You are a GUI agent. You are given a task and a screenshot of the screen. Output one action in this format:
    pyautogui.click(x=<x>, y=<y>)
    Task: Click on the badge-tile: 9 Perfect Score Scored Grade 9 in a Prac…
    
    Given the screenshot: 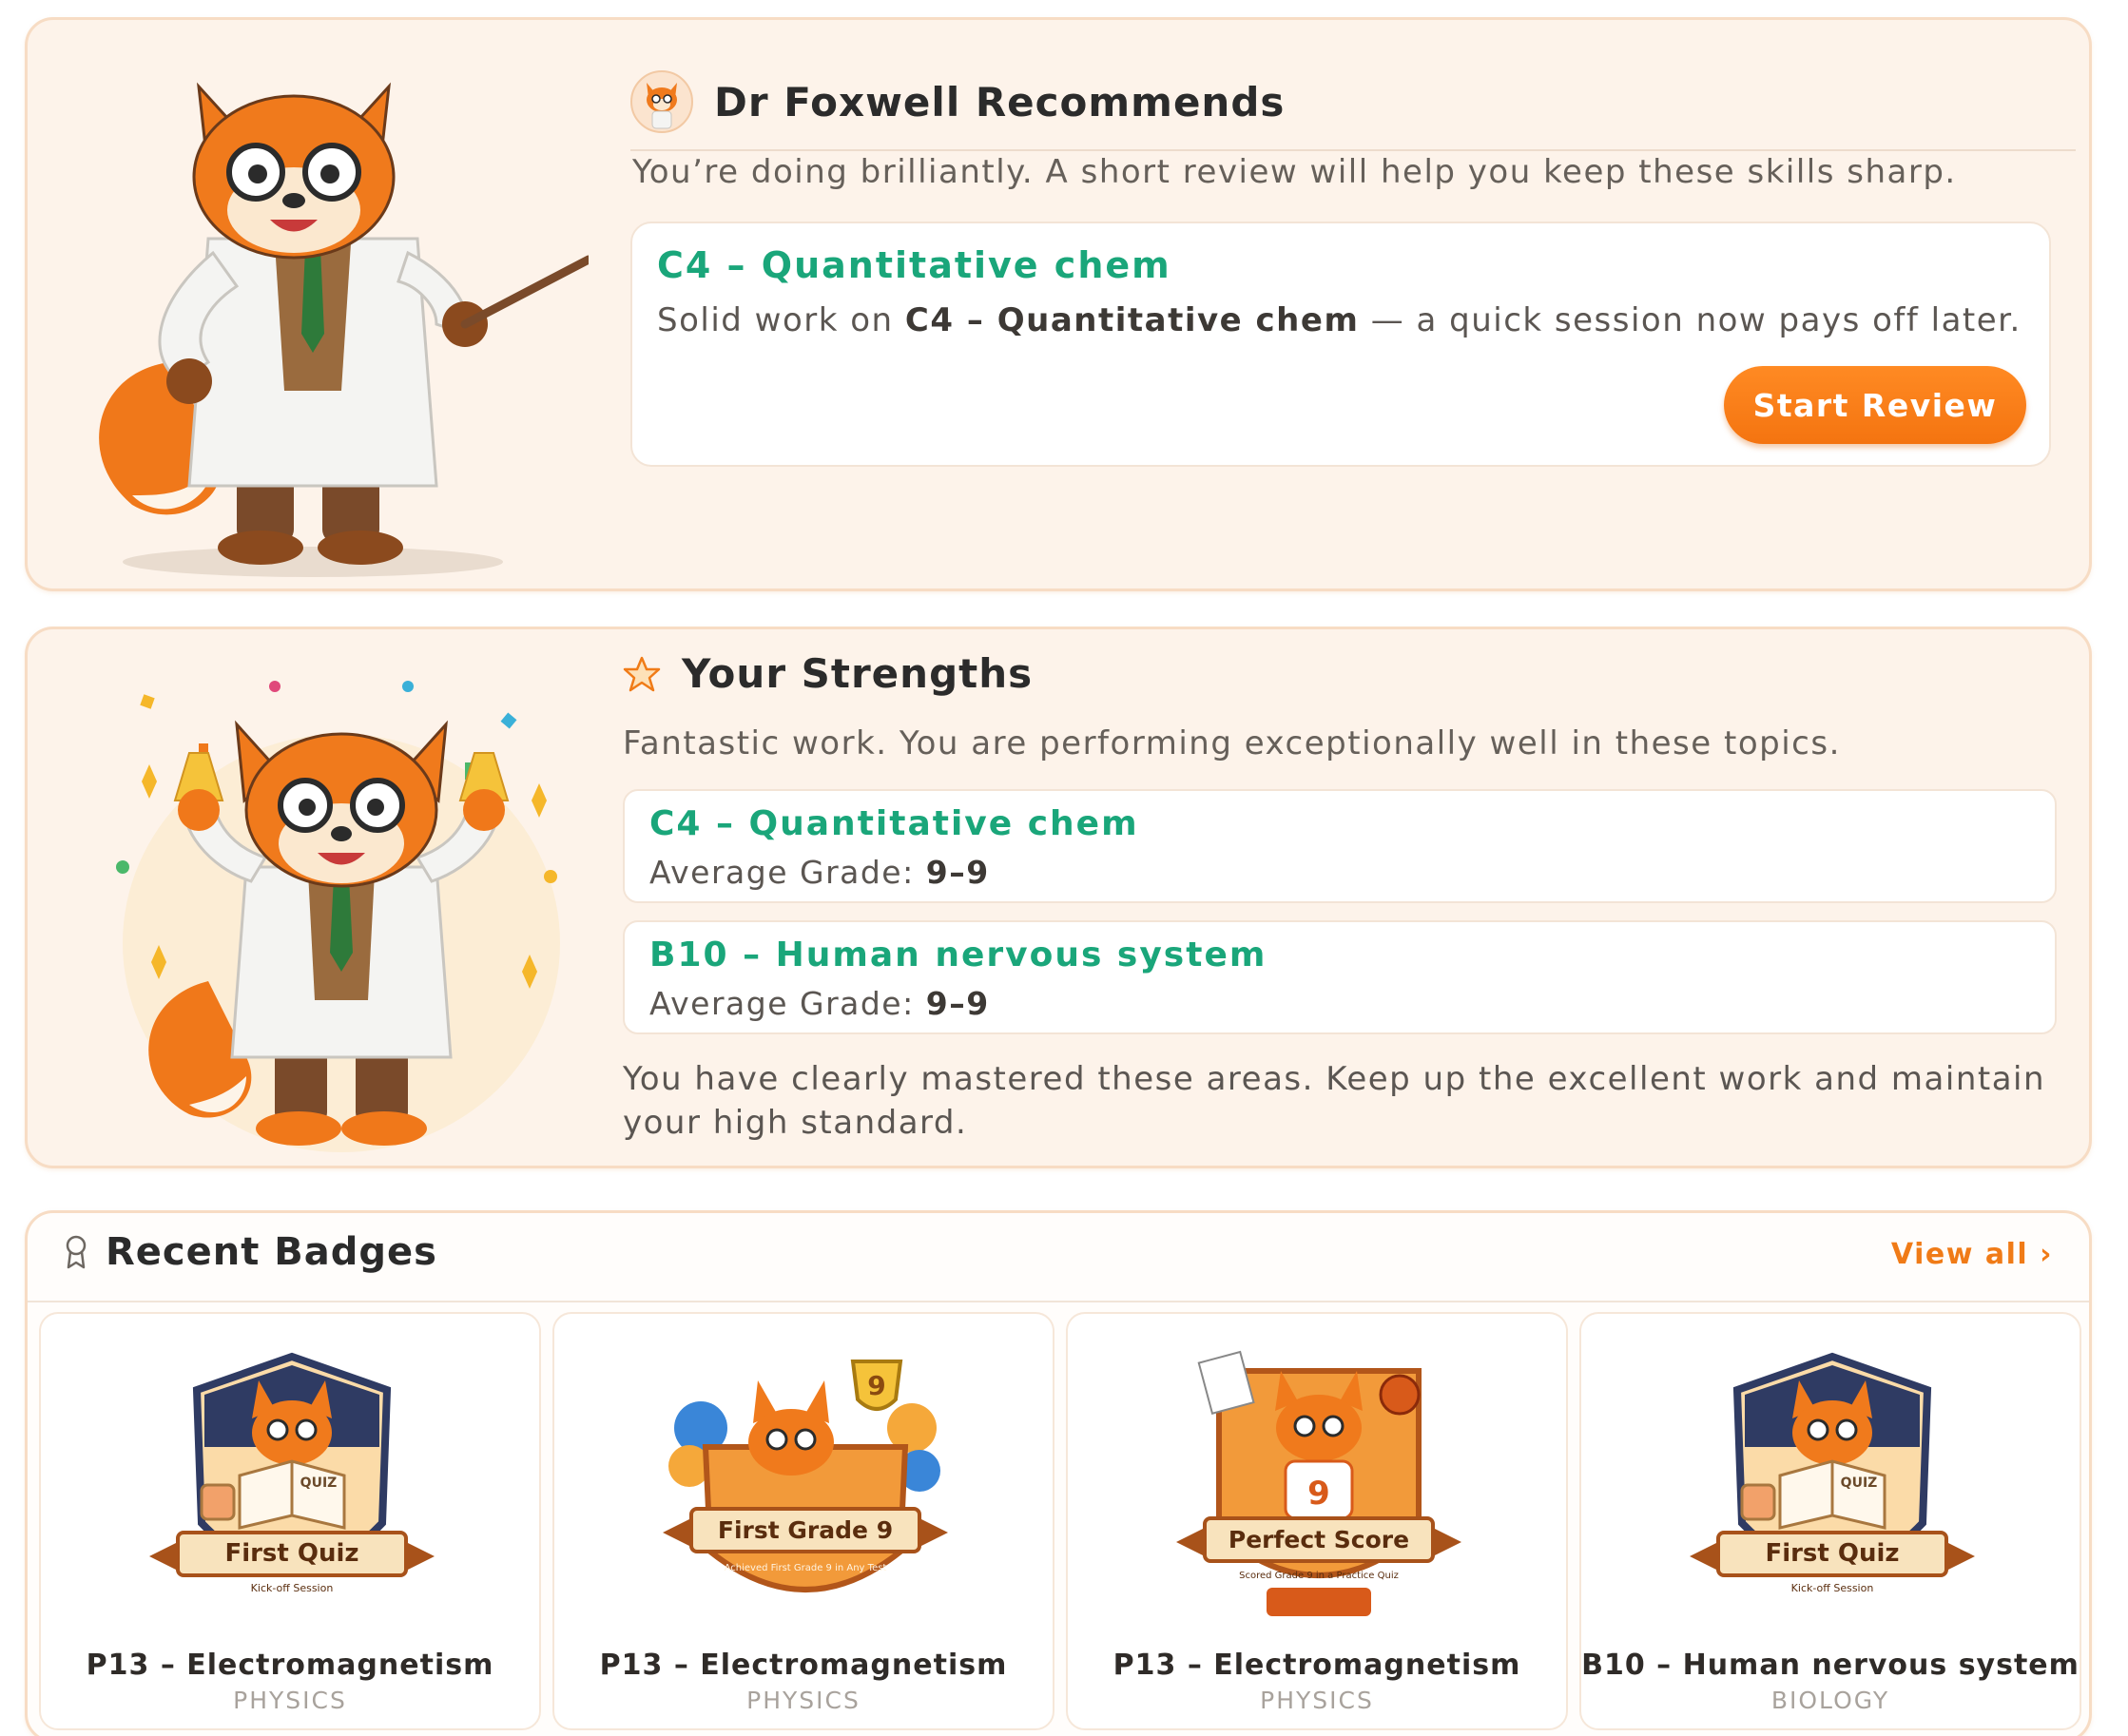 What is the action you would take?
    pyautogui.click(x=1317, y=1521)
    